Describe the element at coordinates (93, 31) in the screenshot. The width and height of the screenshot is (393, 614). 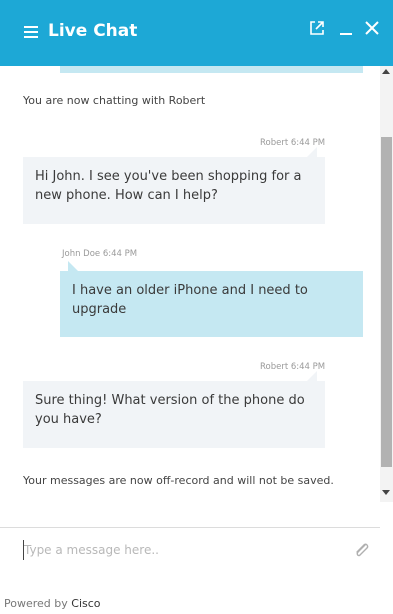
I see `chat-title: Live Chat` at that location.